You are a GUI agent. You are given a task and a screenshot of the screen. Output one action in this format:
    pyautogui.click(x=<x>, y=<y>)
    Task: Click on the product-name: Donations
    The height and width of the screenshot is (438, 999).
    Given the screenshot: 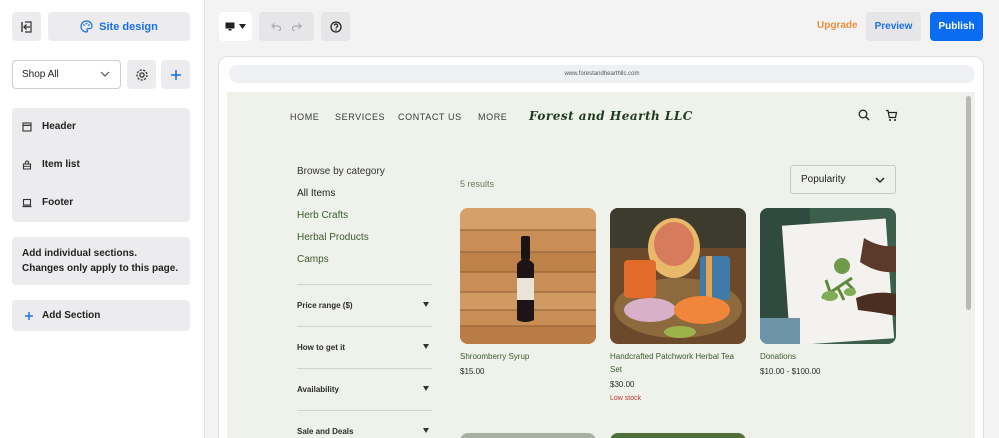 What is the action you would take?
    pyautogui.click(x=828, y=356)
    